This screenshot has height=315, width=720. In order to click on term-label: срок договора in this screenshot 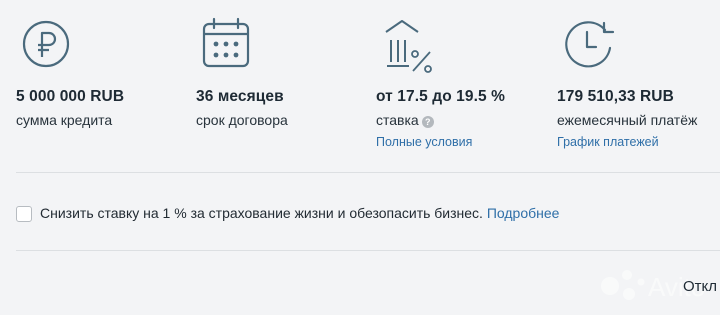, I will do `click(242, 120)`.